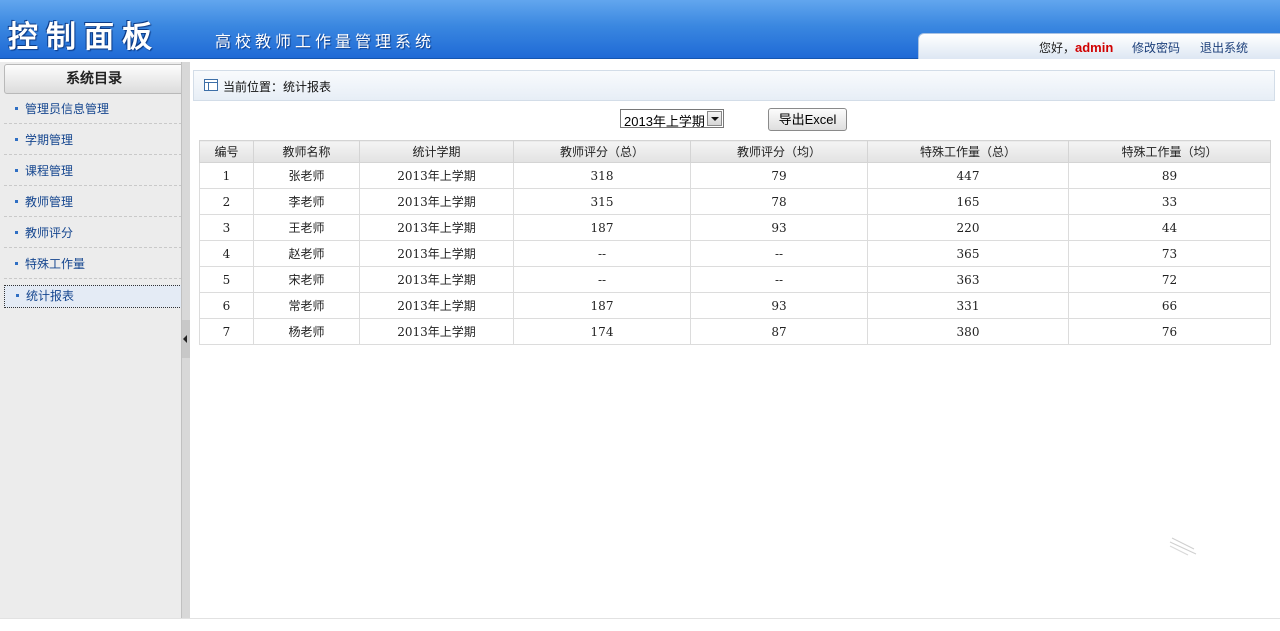 Image resolution: width=1280 pixels, height=631 pixels. Describe the element at coordinates (226, 201) in the screenshot. I see `table-cell: 2` at that location.